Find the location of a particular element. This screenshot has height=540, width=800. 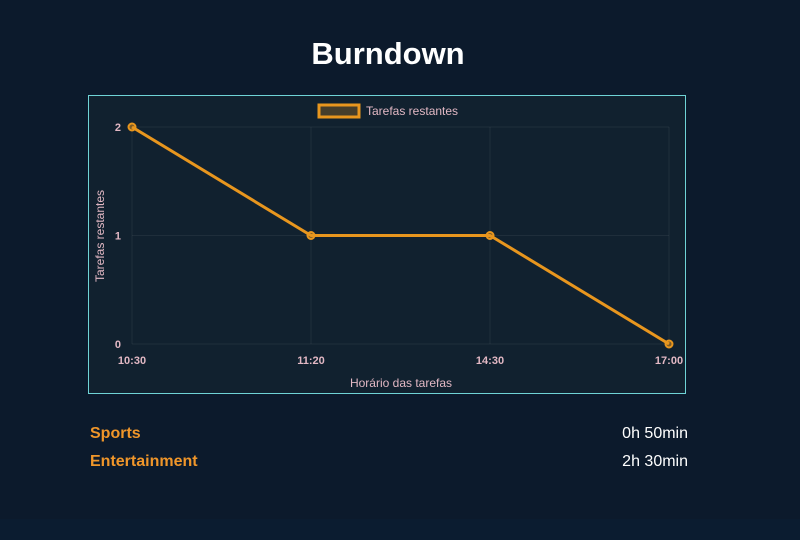

y-axis-title: Tarefas restantes is located at coordinates (100, 236).